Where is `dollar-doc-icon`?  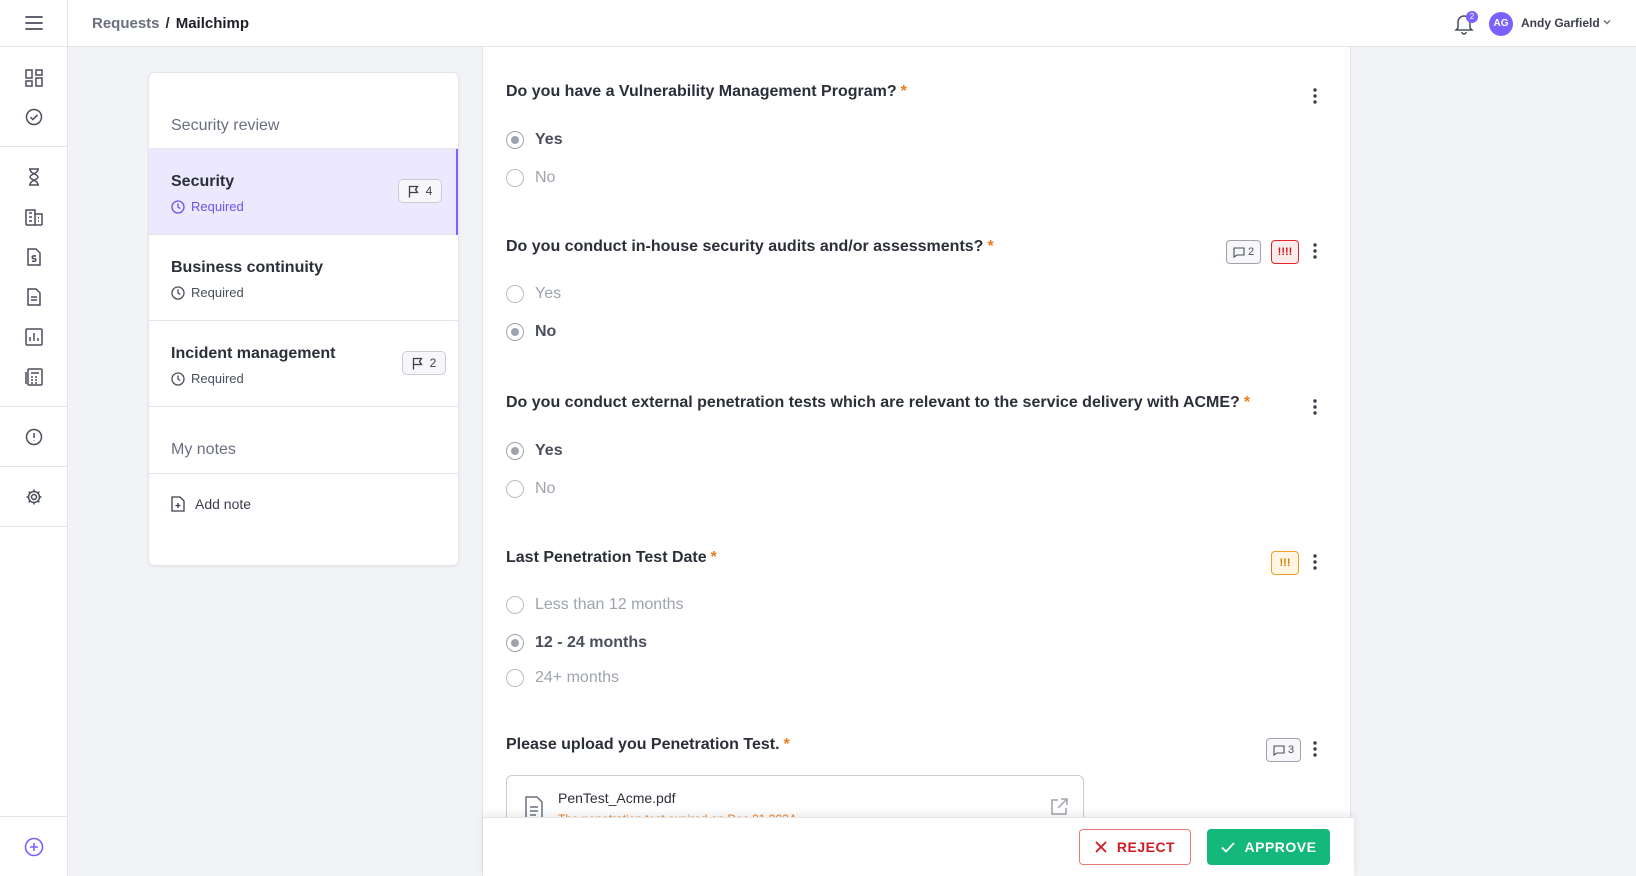 dollar-doc-icon is located at coordinates (34, 257).